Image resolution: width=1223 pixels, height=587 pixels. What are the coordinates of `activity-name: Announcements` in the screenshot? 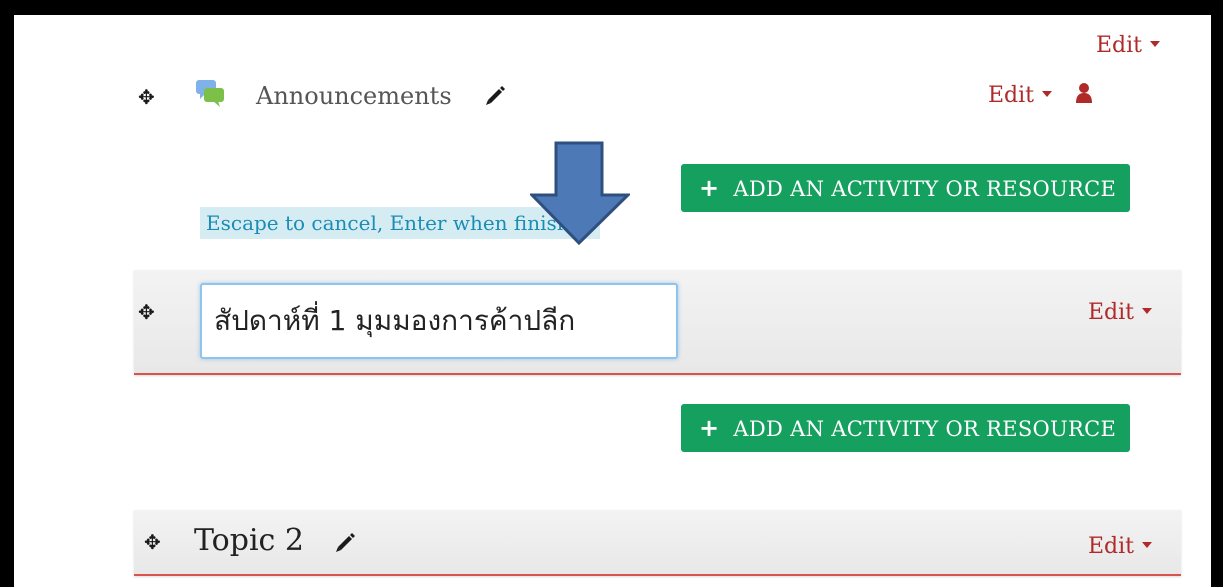 It's located at (354, 96).